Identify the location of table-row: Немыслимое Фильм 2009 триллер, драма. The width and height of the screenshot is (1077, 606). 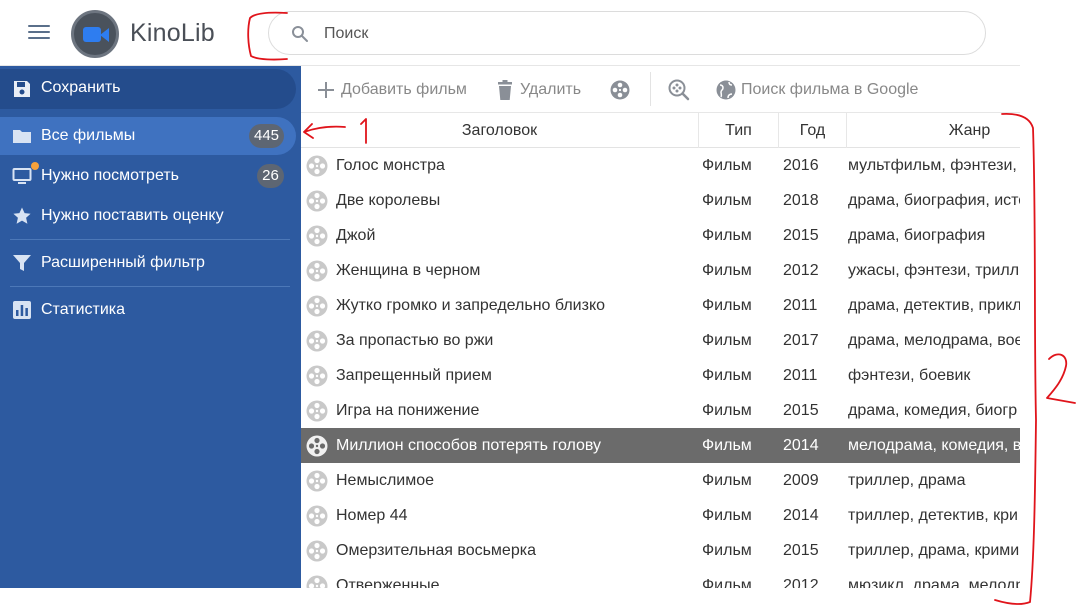
(660, 480).